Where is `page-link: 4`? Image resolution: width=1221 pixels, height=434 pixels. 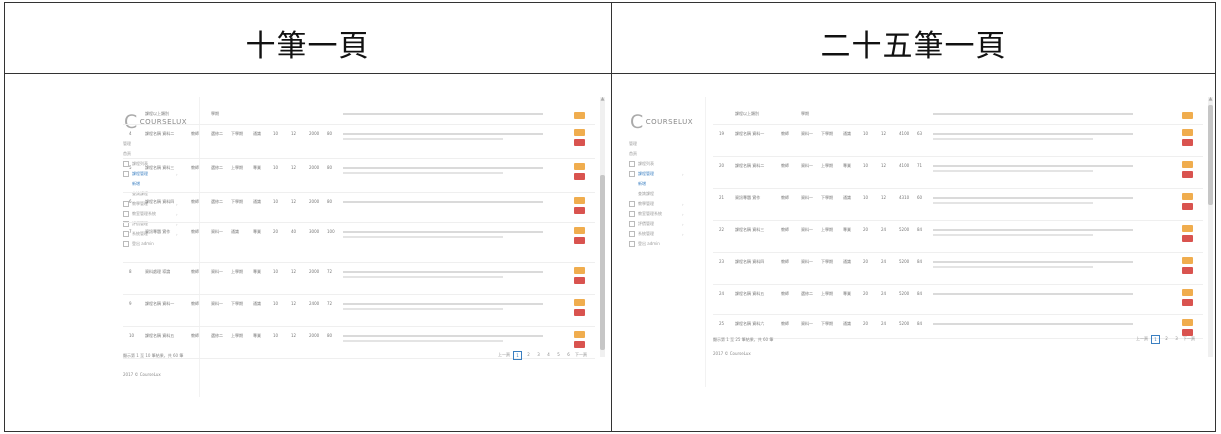
page-link: 4 is located at coordinates (548, 354).